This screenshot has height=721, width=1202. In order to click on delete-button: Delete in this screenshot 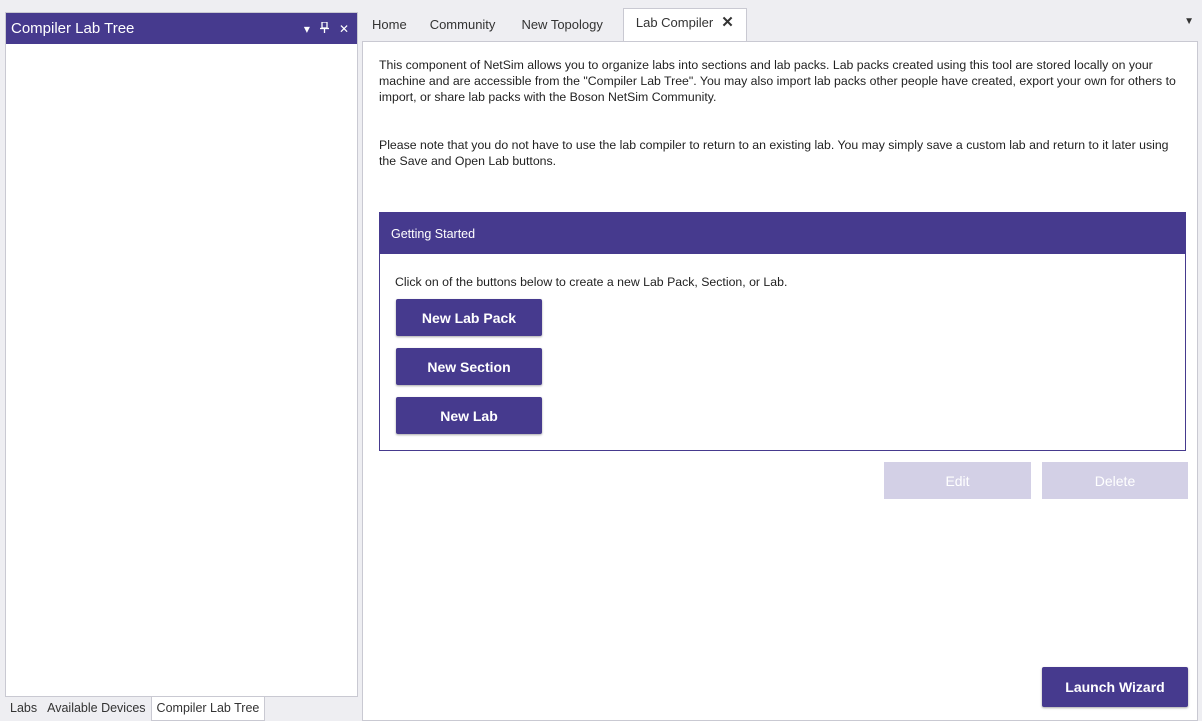, I will do `click(1115, 480)`.